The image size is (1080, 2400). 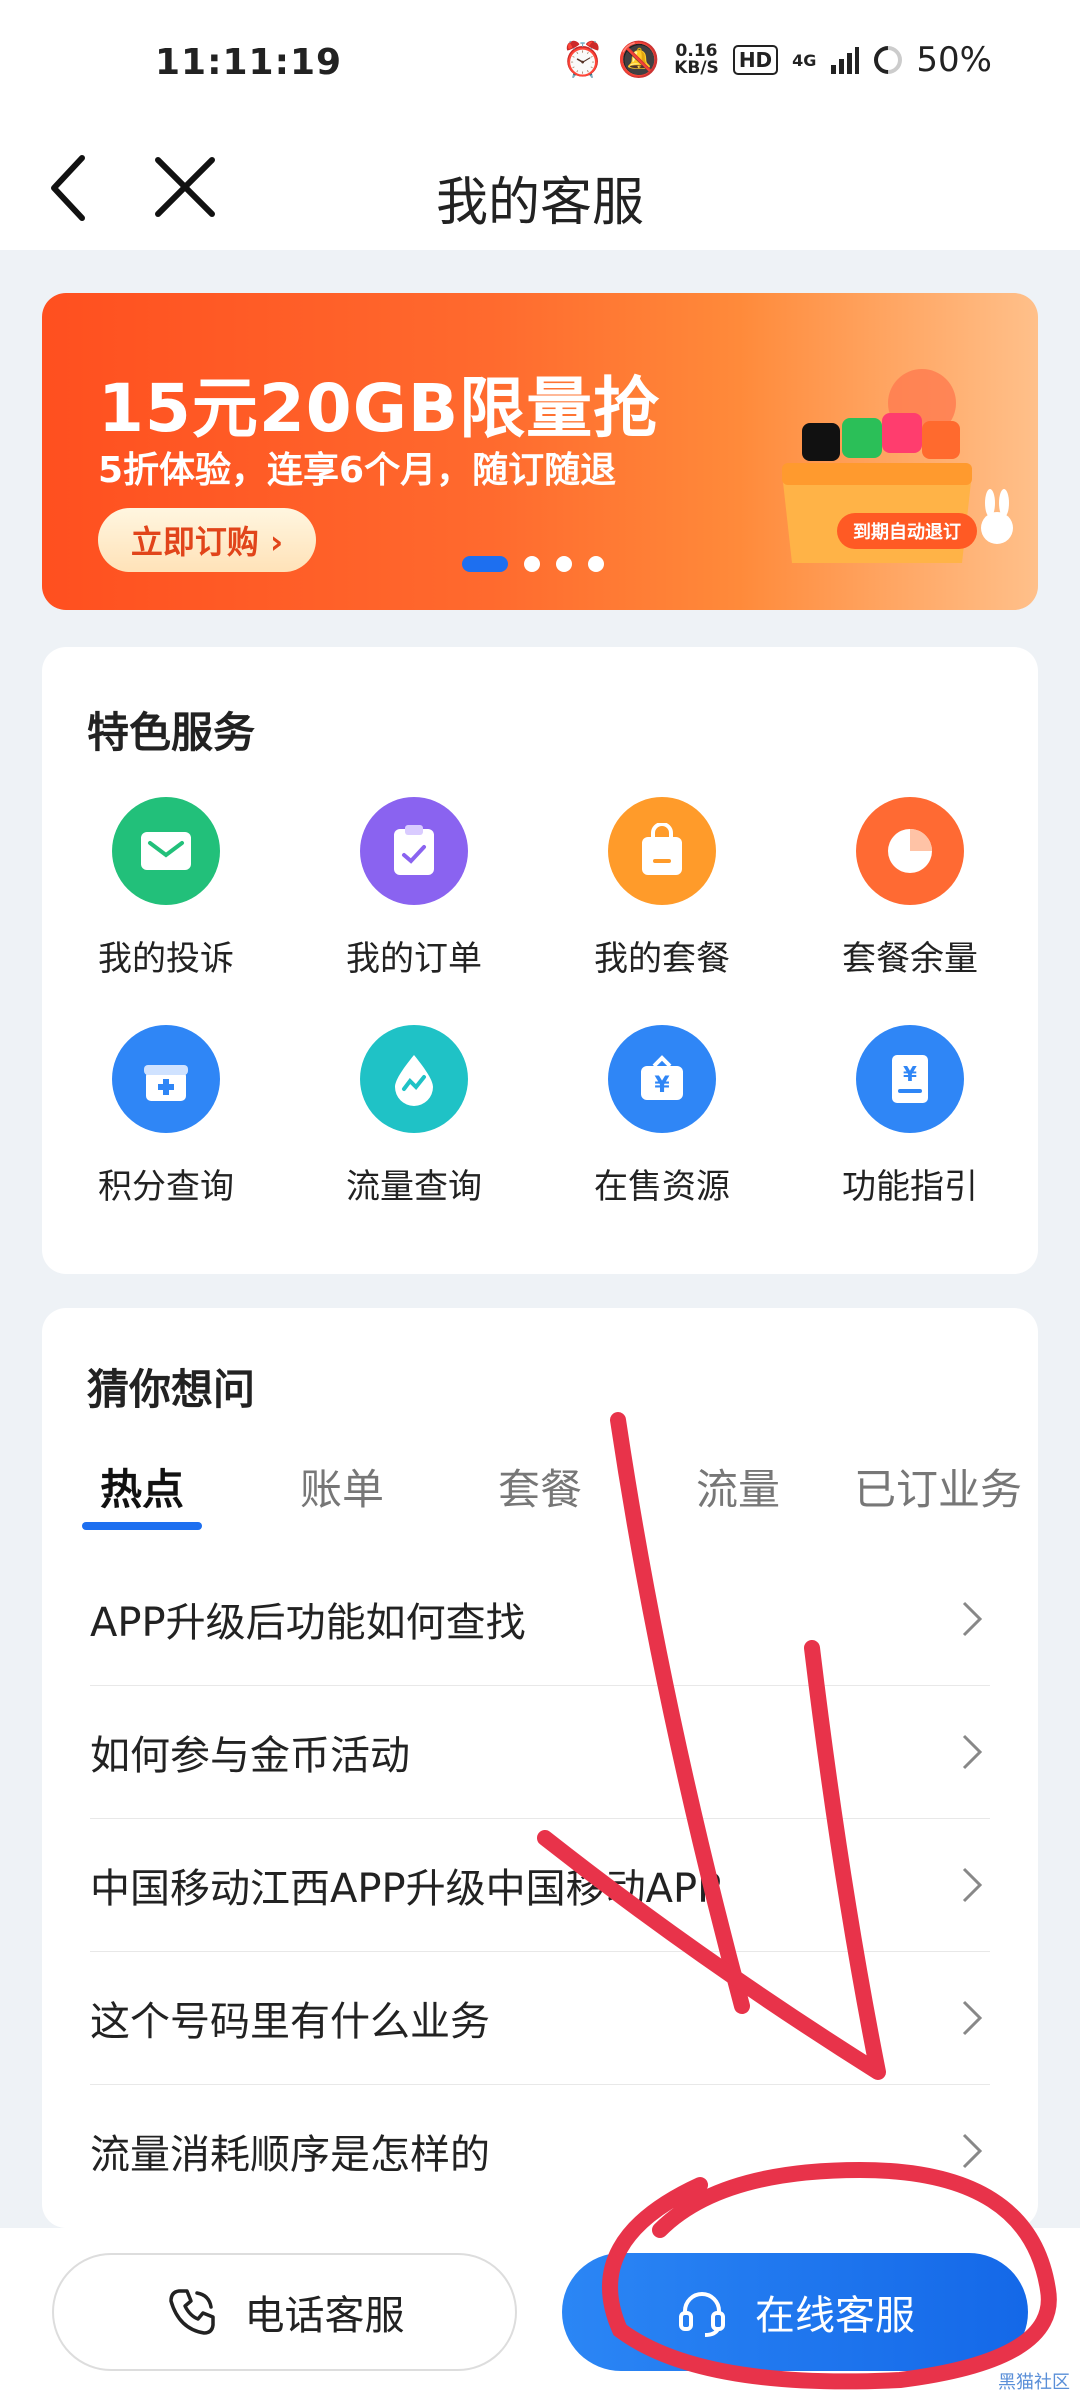 I want to click on mute-bell-icon: 🔕, so click(x=639, y=60).